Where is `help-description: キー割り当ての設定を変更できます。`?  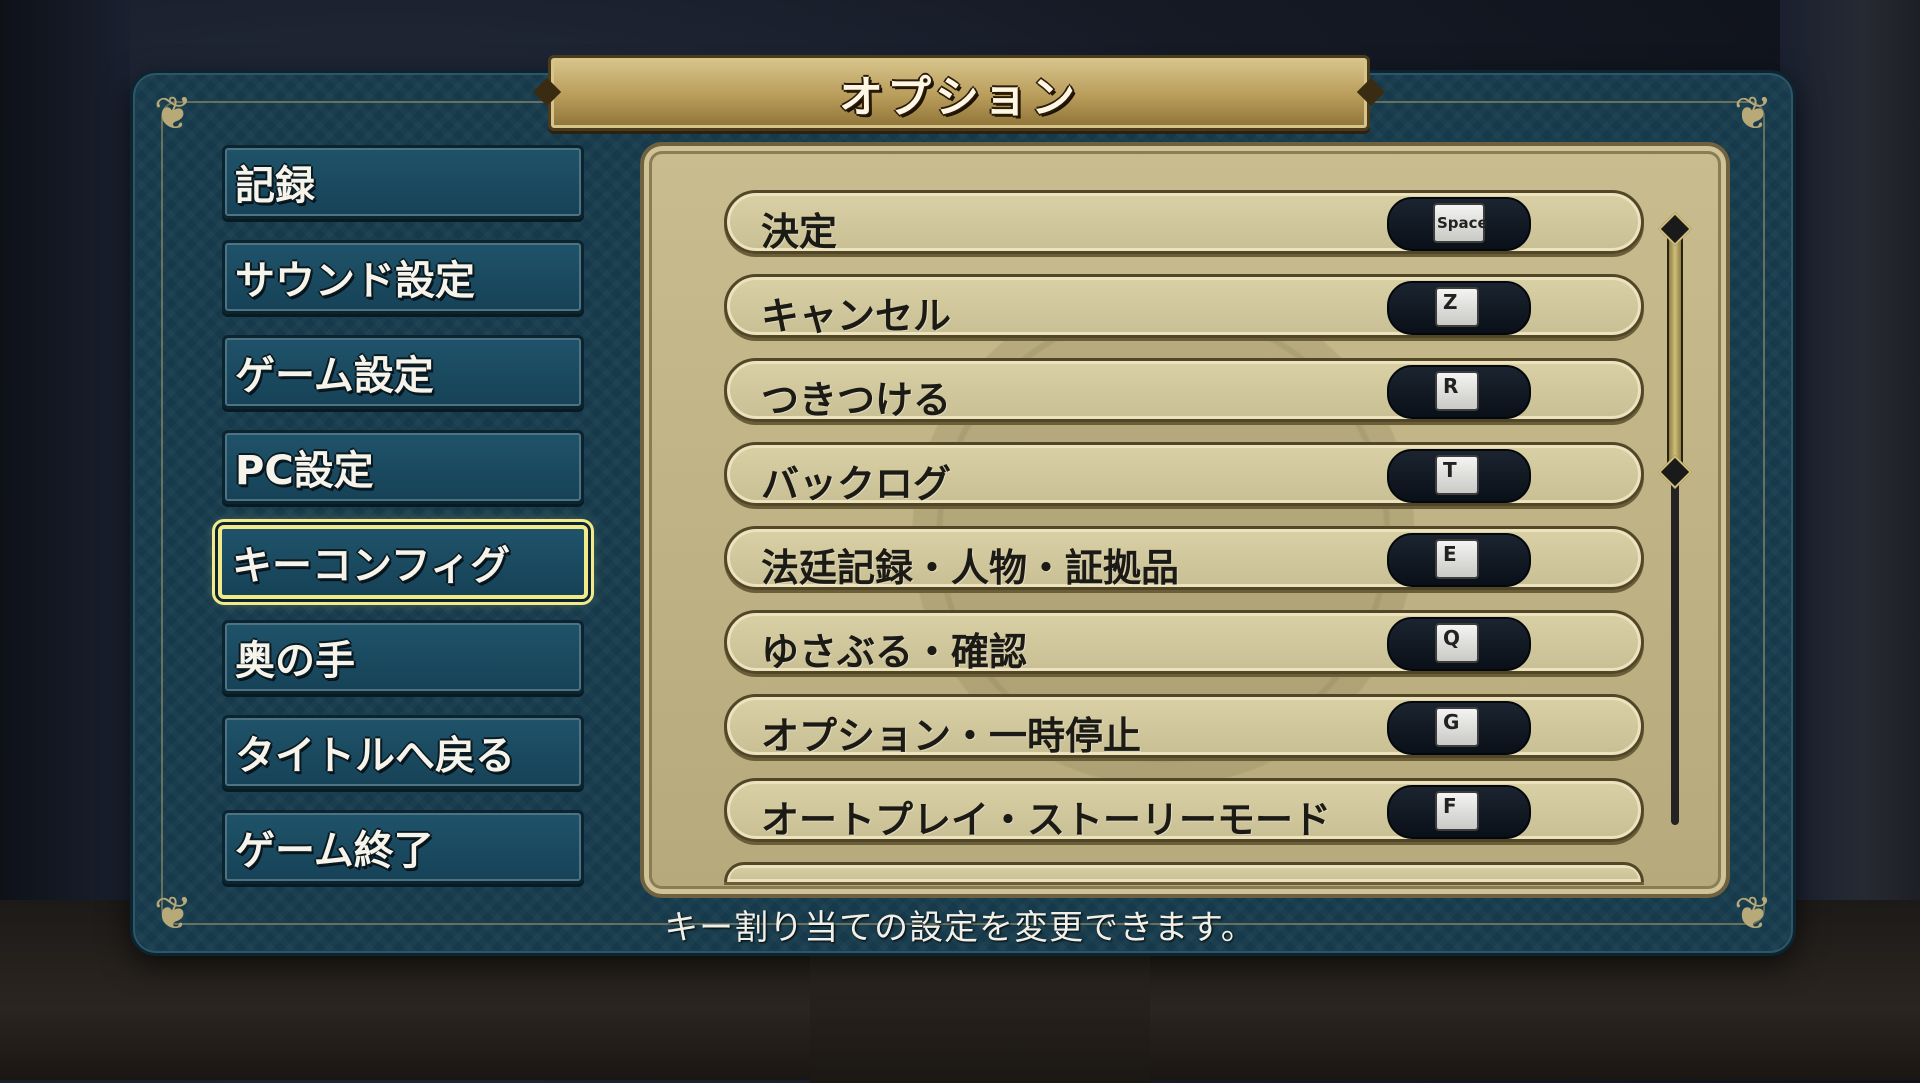 help-description: キー割り当ての設定を変更できます。 is located at coordinates (960, 928).